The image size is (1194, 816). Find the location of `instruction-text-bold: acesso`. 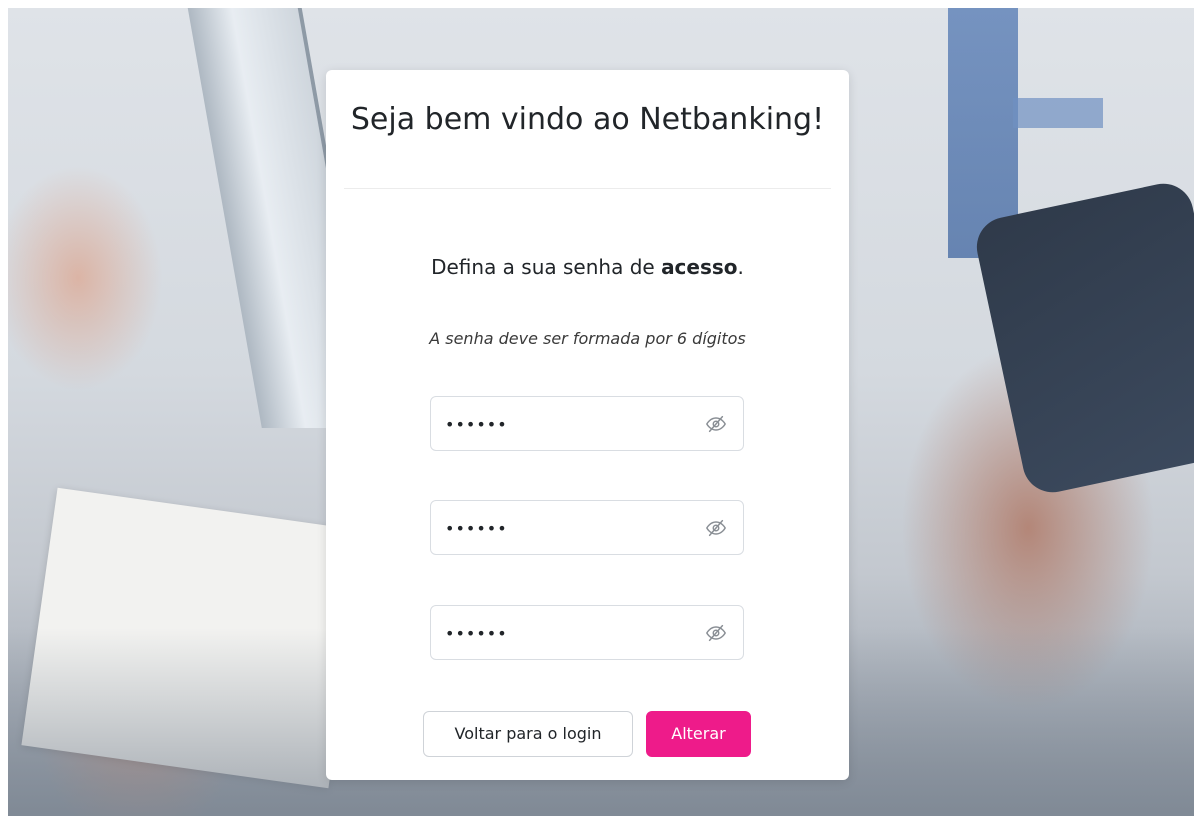

instruction-text-bold: acesso is located at coordinates (699, 267).